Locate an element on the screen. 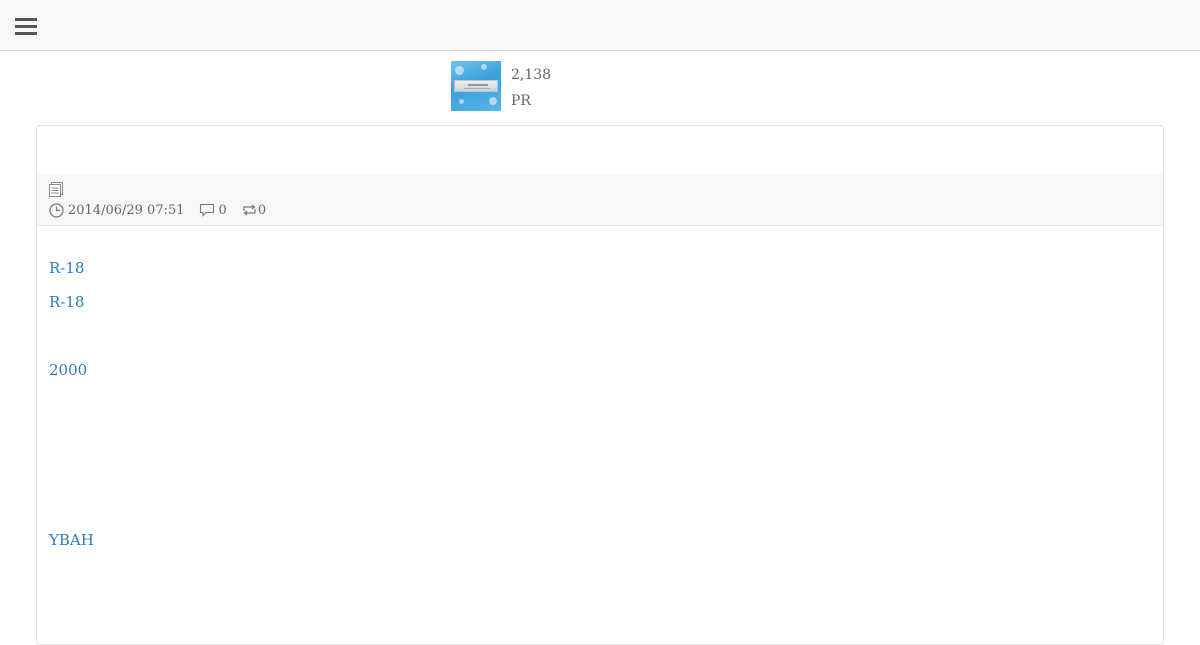 The height and width of the screenshot is (645, 1200). comment-icon is located at coordinates (206, 210).